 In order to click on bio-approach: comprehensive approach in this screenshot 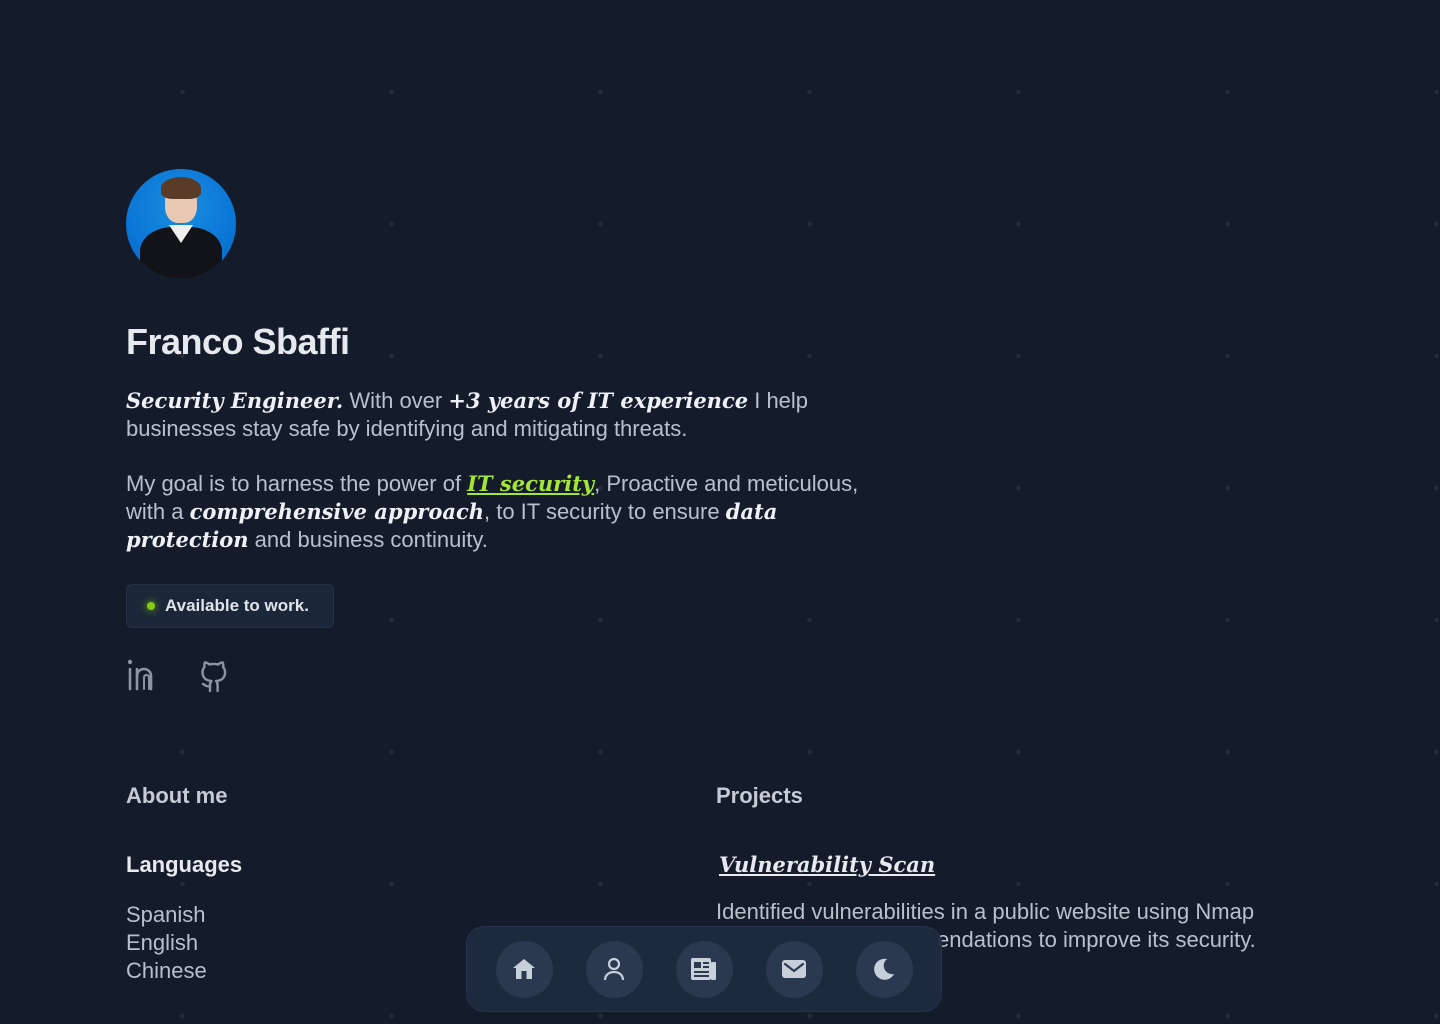, I will do `click(336, 511)`.